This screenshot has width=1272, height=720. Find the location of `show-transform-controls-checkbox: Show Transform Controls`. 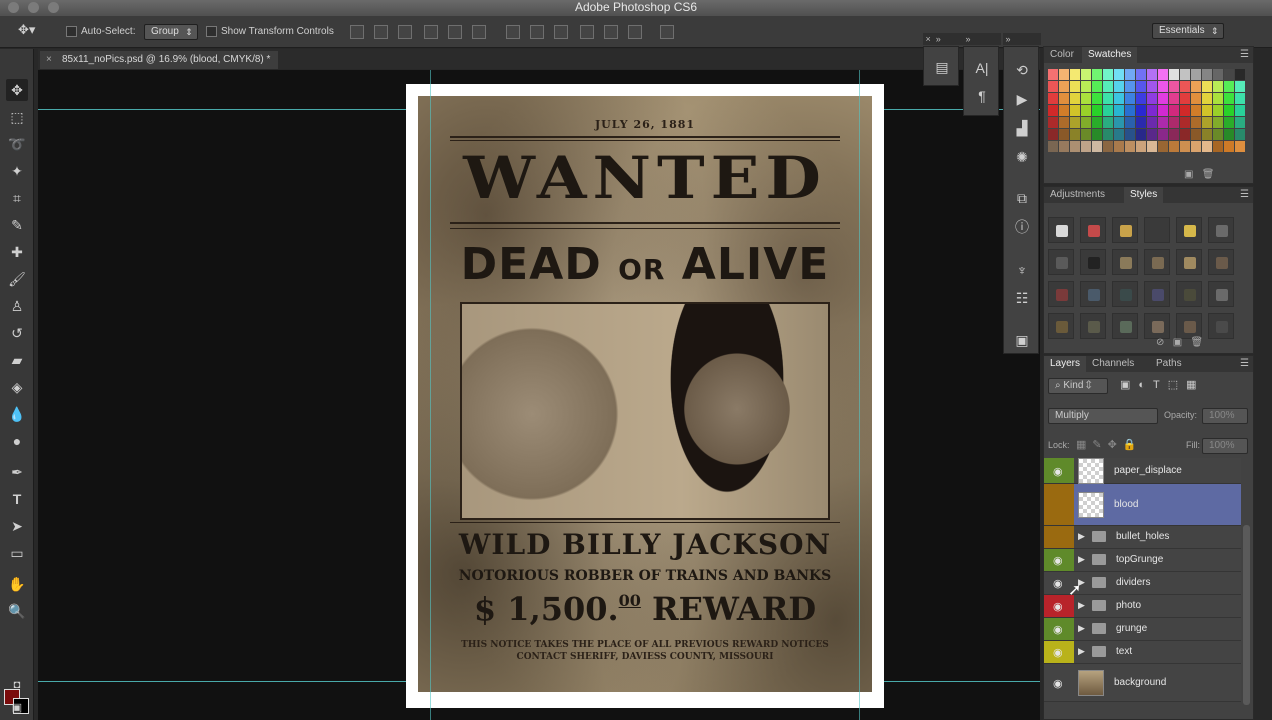

show-transform-controls-checkbox: Show Transform Controls is located at coordinates (270, 32).